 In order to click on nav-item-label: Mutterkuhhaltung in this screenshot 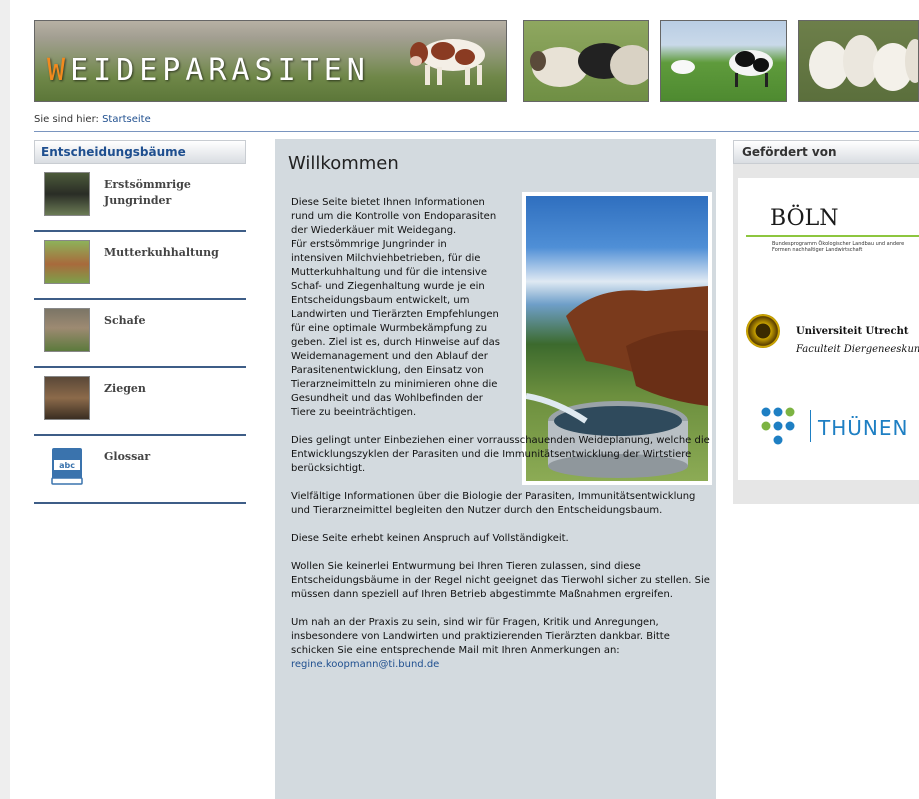, I will do `click(161, 252)`.